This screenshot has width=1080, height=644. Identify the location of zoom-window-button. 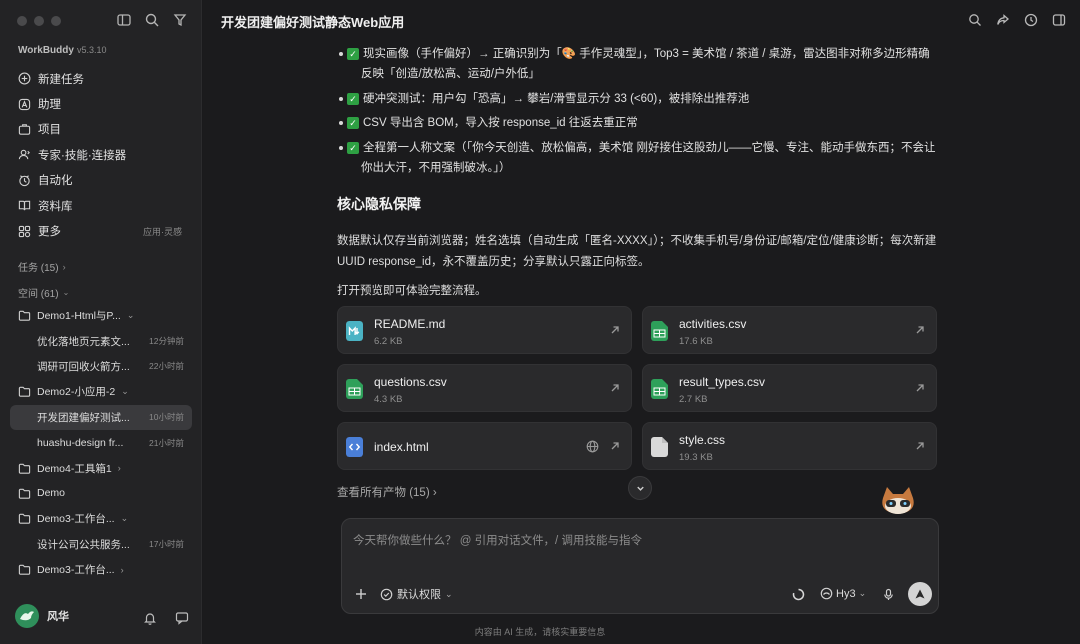
(56, 21).